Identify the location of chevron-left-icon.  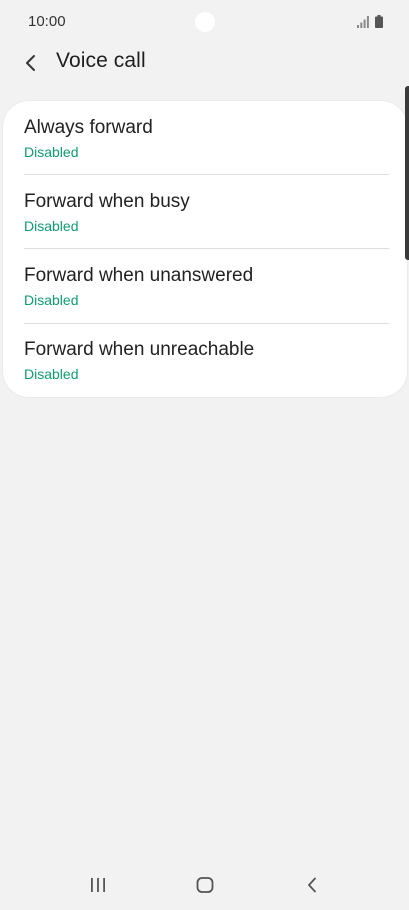
(30, 63).